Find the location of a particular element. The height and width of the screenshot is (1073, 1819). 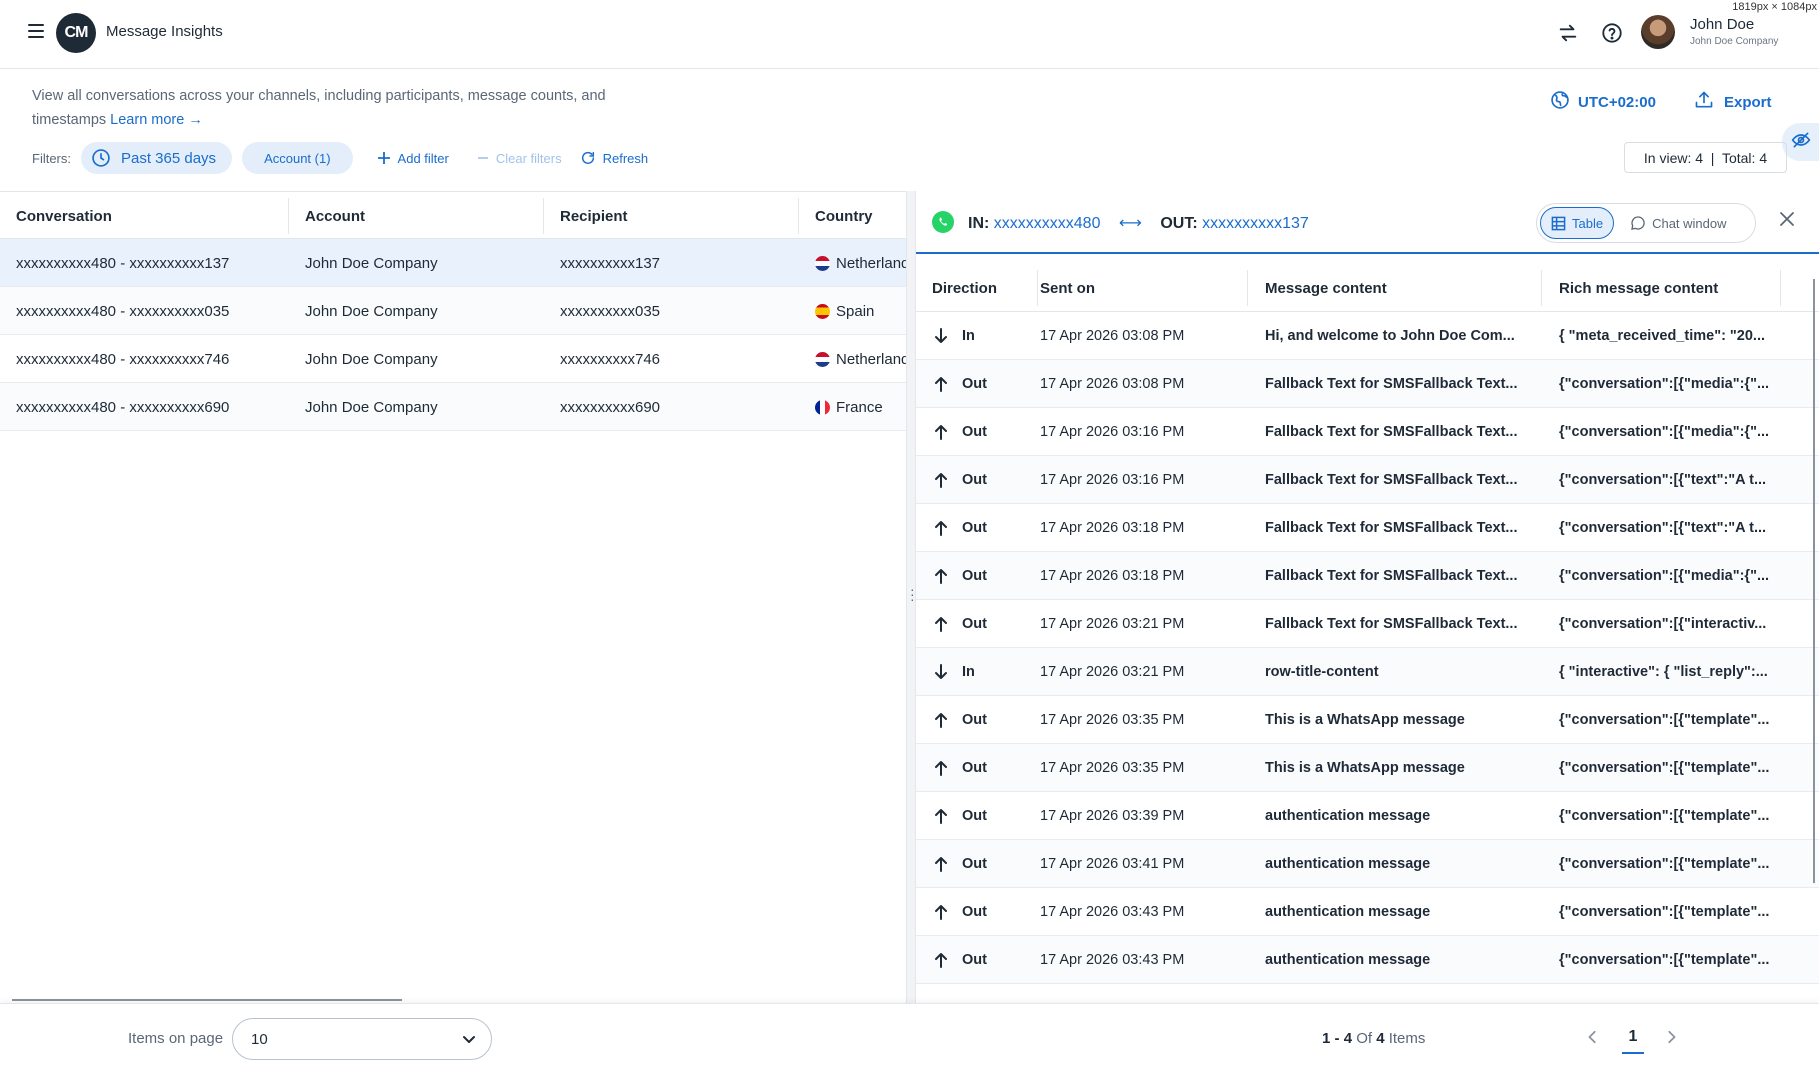

pane-splitter: · · · is located at coordinates (911, 597).